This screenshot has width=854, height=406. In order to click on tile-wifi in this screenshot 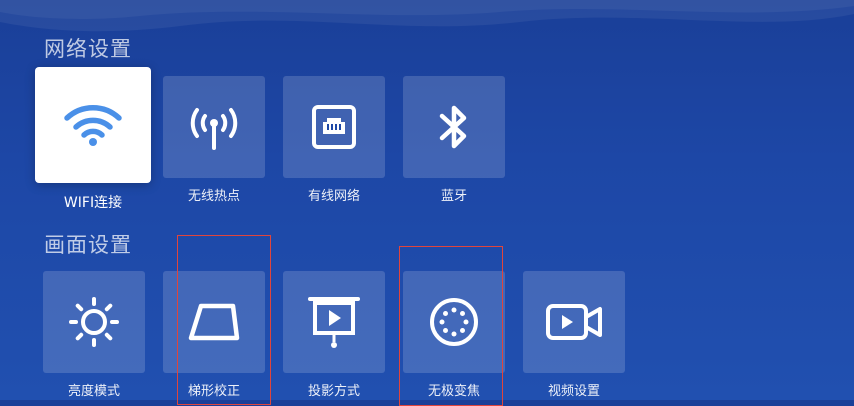, I will do `click(93, 125)`.